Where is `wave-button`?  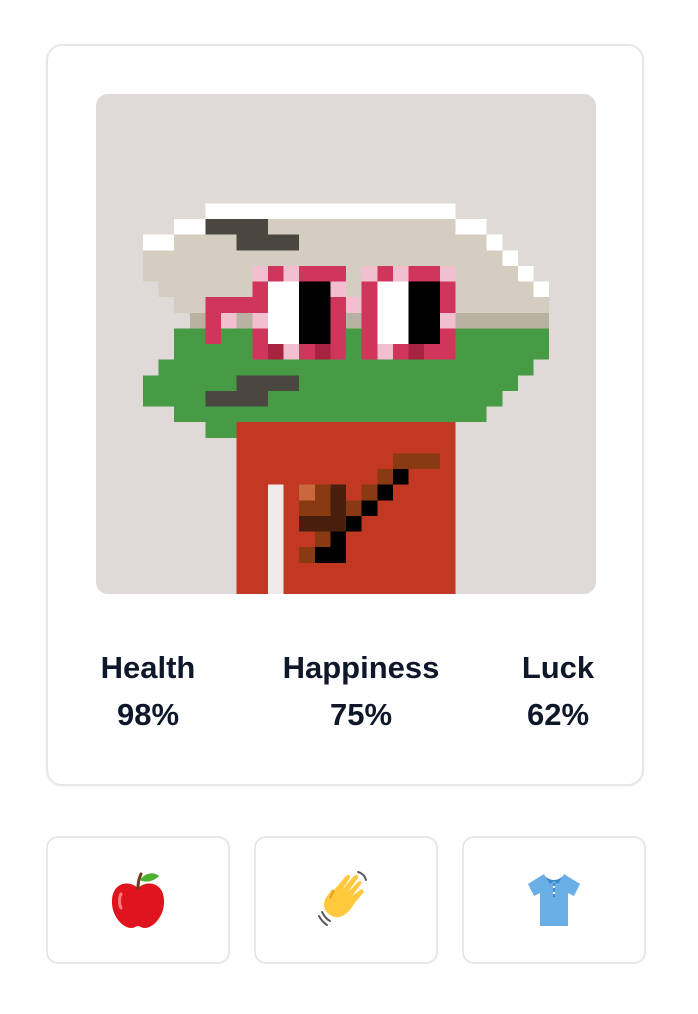 wave-button is located at coordinates (346, 900).